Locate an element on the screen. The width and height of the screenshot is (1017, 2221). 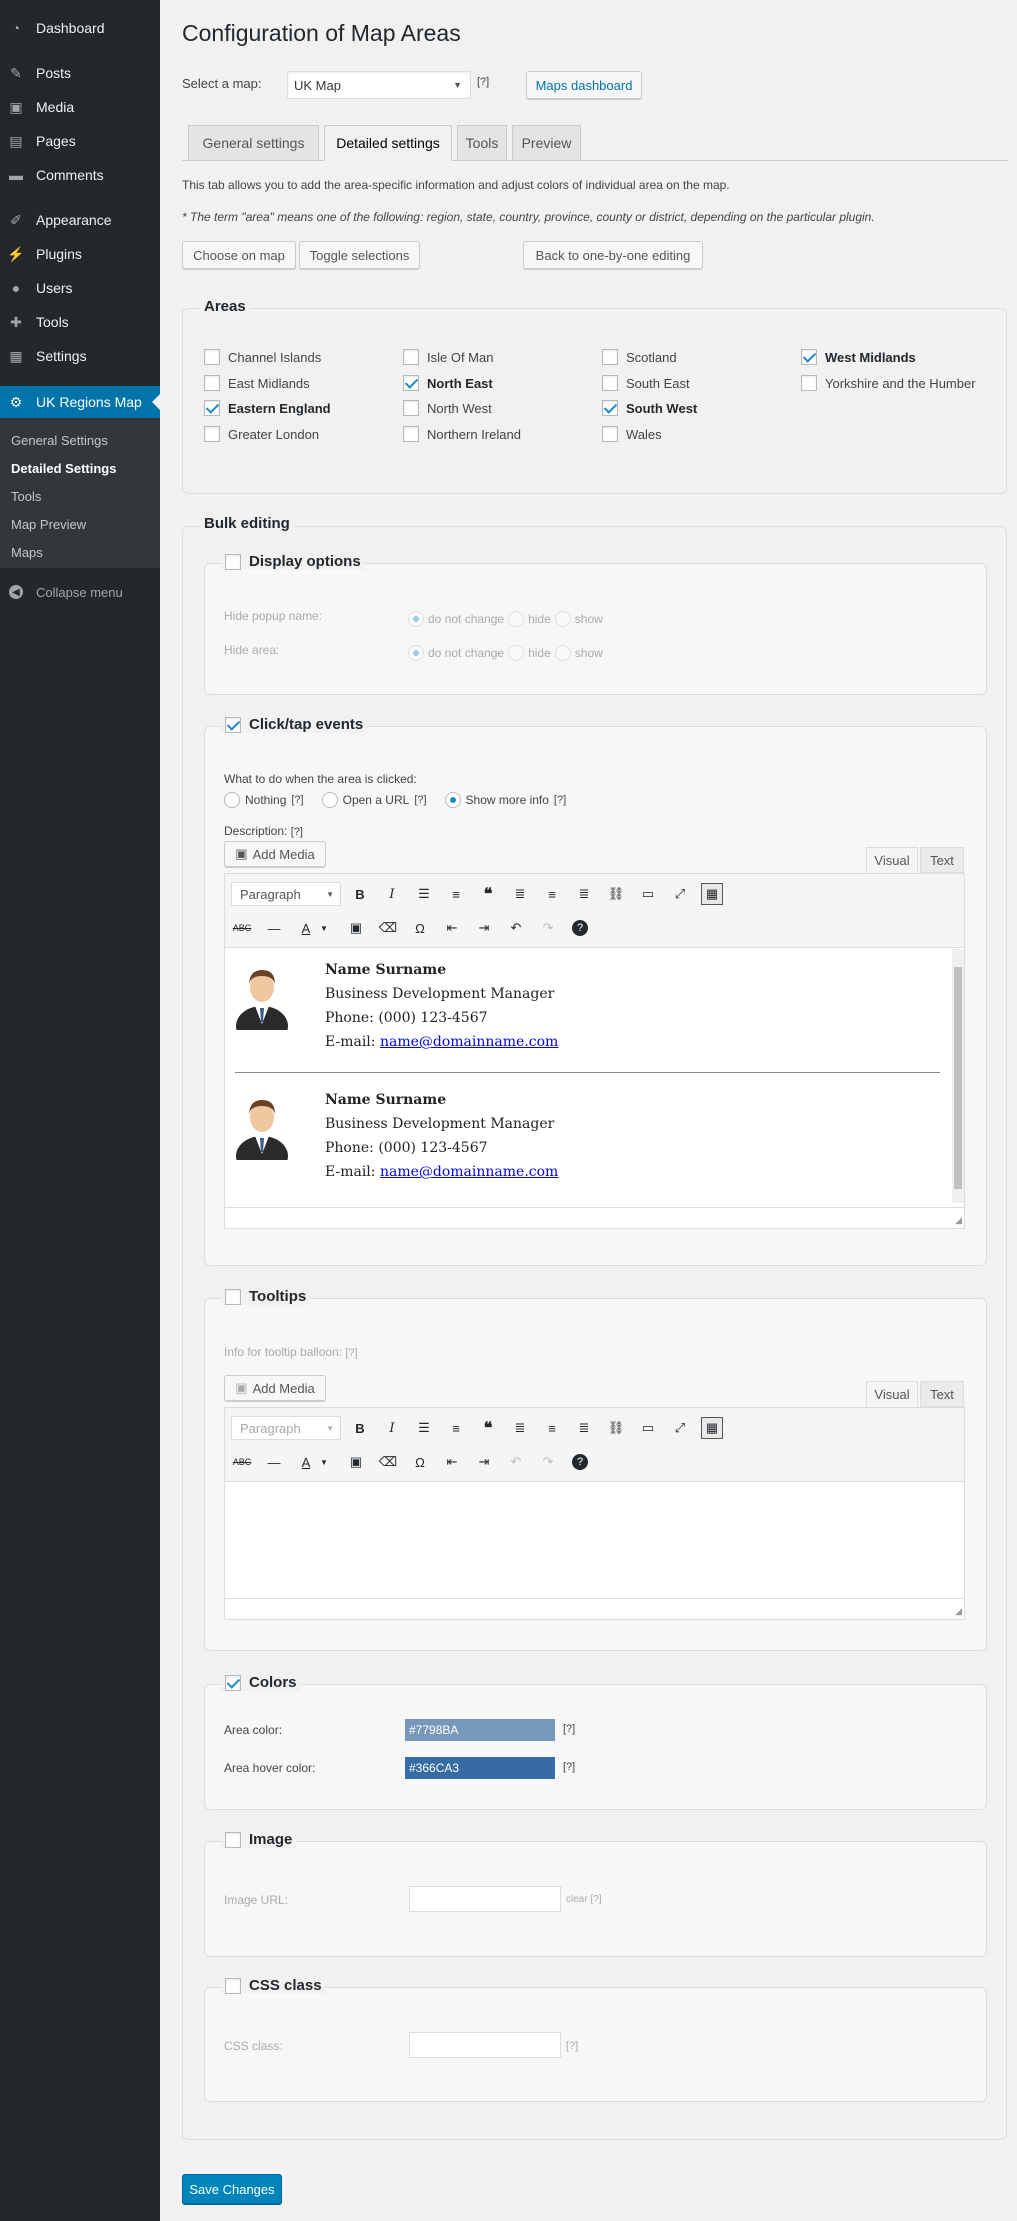
toolbar-toggle-icon: ▦ is located at coordinates (712, 894).